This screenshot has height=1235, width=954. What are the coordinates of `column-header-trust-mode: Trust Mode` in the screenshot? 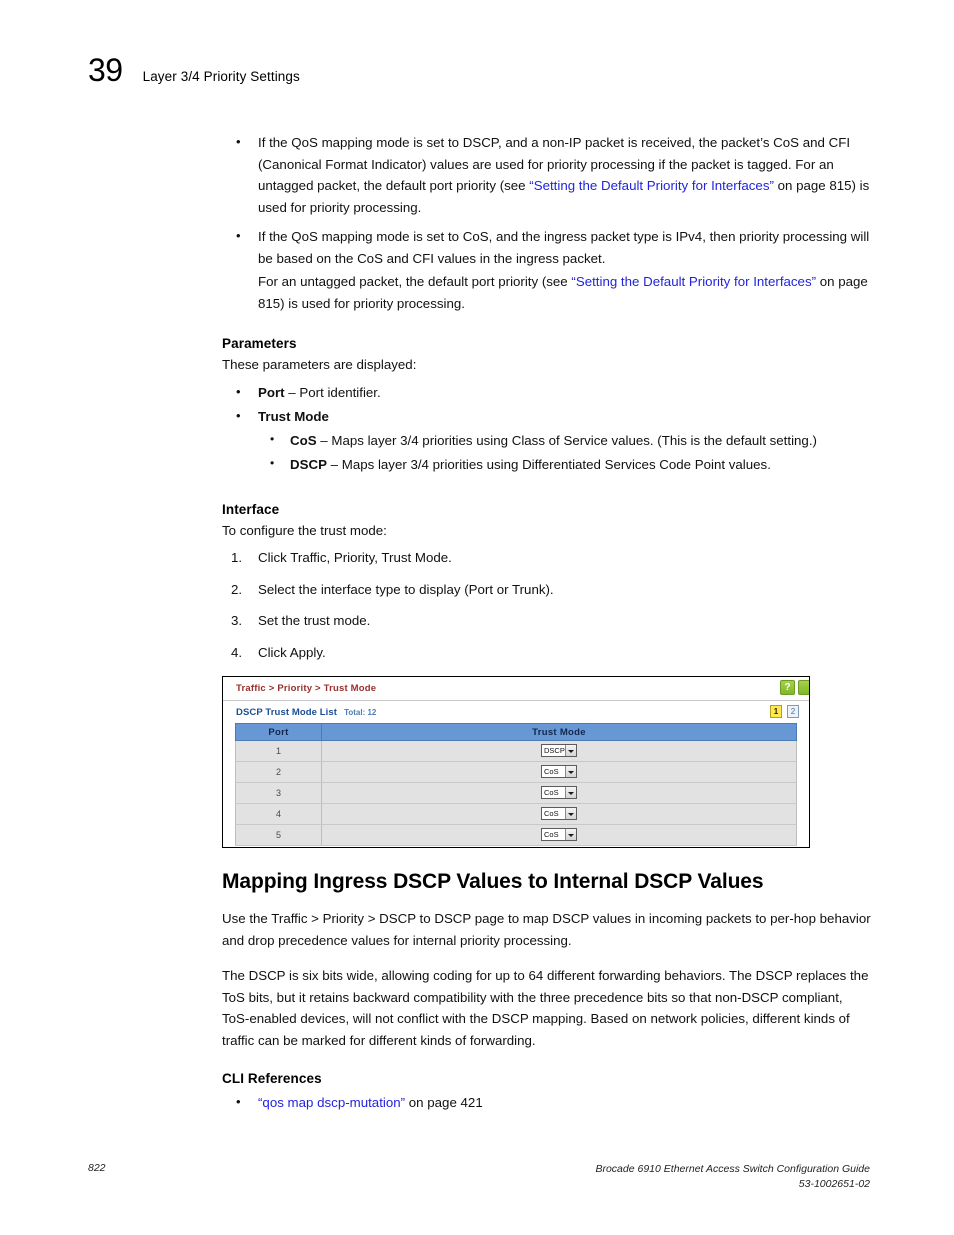 It's located at (559, 732).